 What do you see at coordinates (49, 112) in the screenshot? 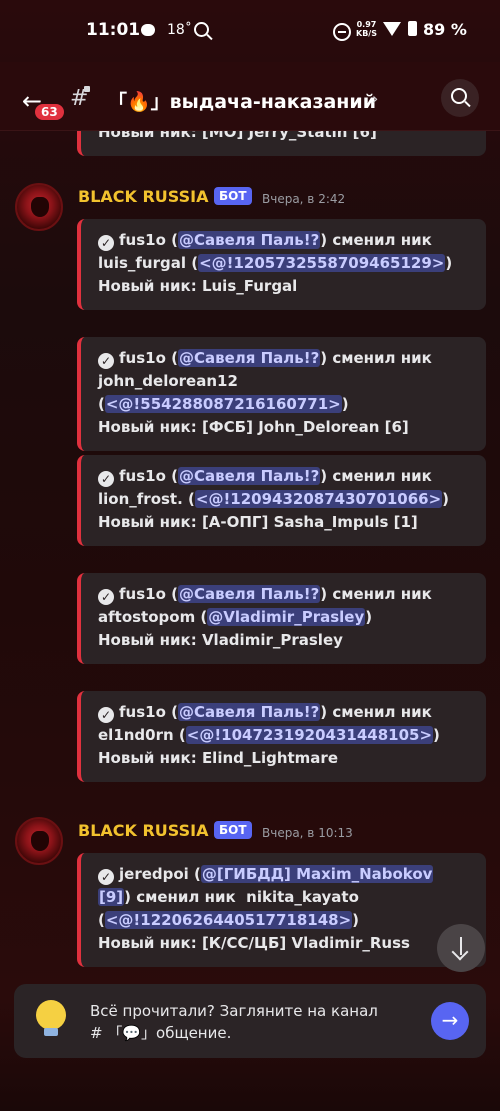
I see `unread-badge: 63` at bounding box center [49, 112].